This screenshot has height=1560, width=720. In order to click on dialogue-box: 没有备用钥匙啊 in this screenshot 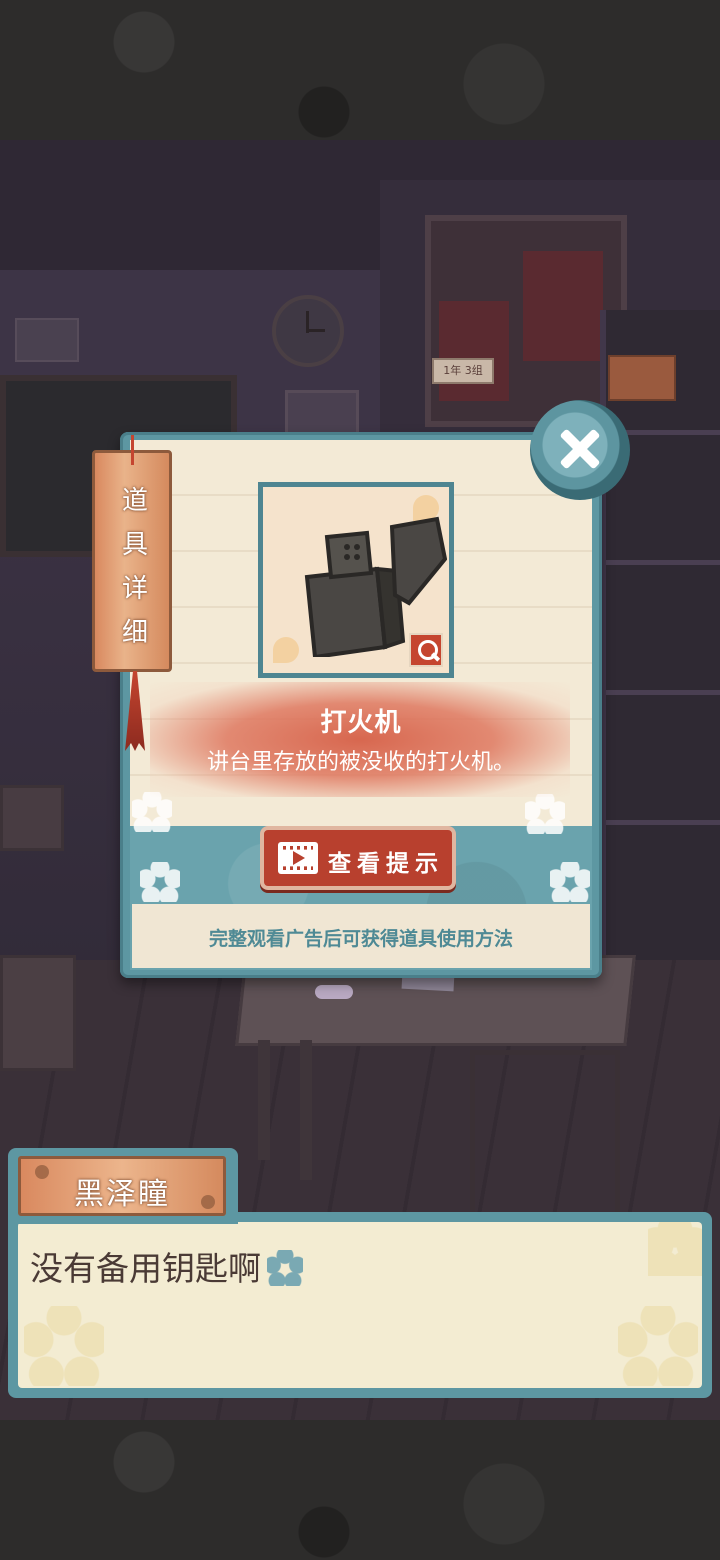, I will do `click(360, 1305)`.